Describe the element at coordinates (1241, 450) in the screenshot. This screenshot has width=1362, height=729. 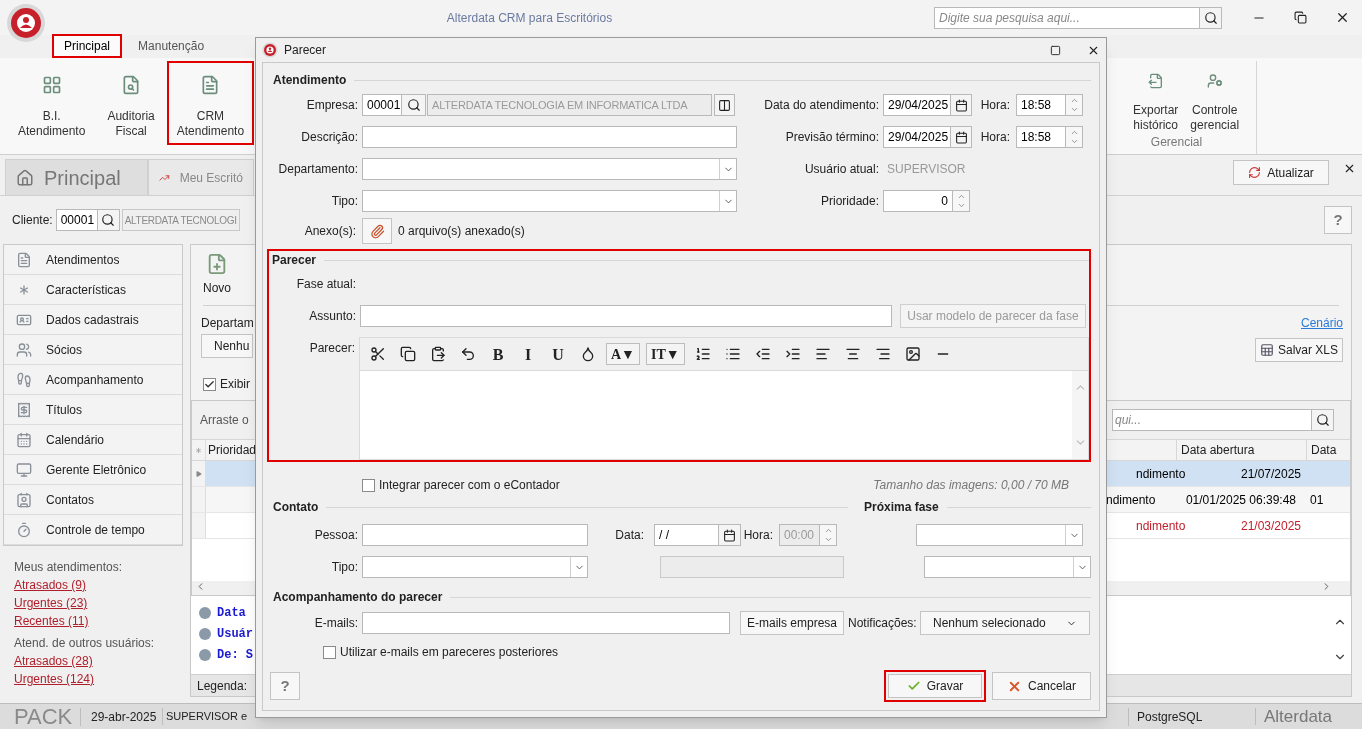
I see `column-header: Data abertura` at that location.